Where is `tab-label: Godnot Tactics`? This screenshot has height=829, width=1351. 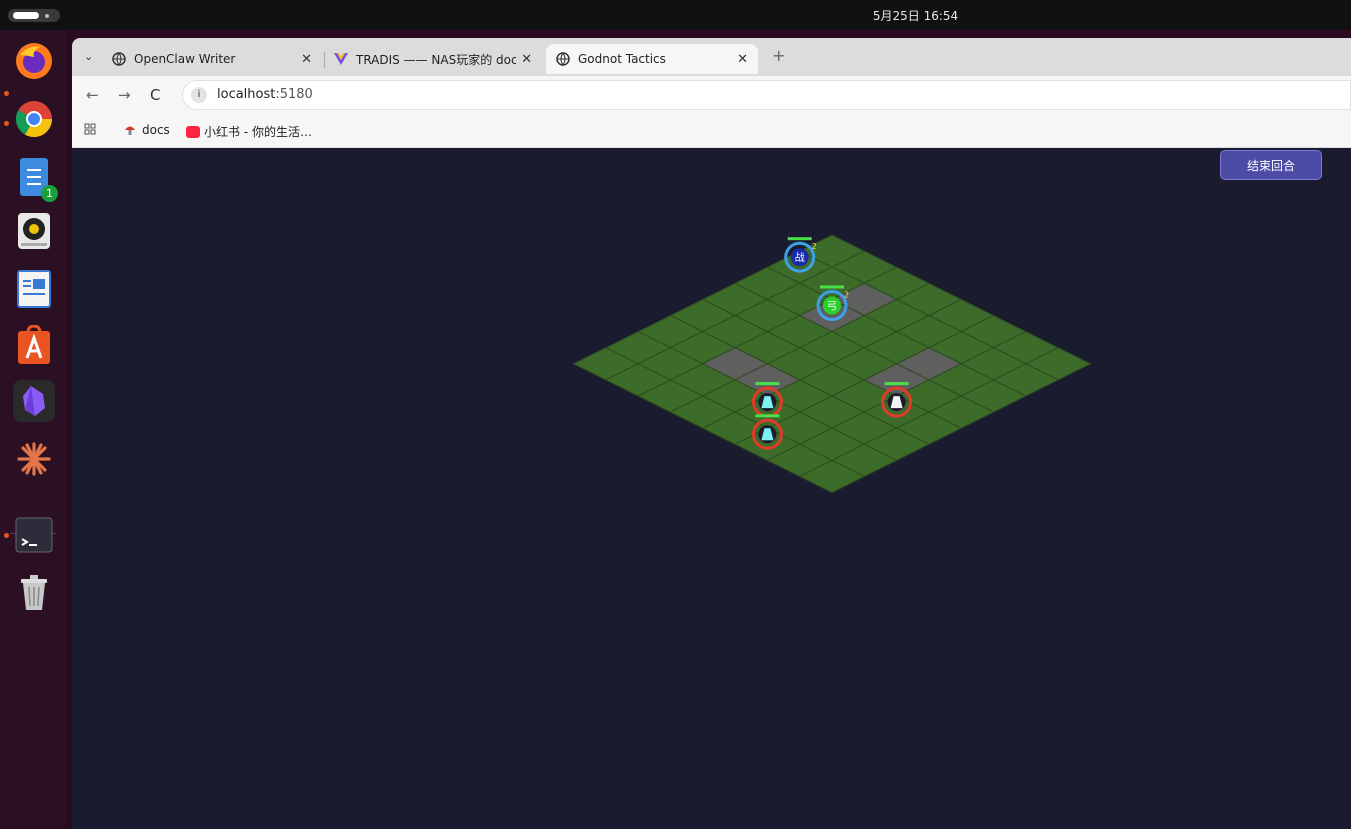
tab-label: Godnot Tactics is located at coordinates (622, 59).